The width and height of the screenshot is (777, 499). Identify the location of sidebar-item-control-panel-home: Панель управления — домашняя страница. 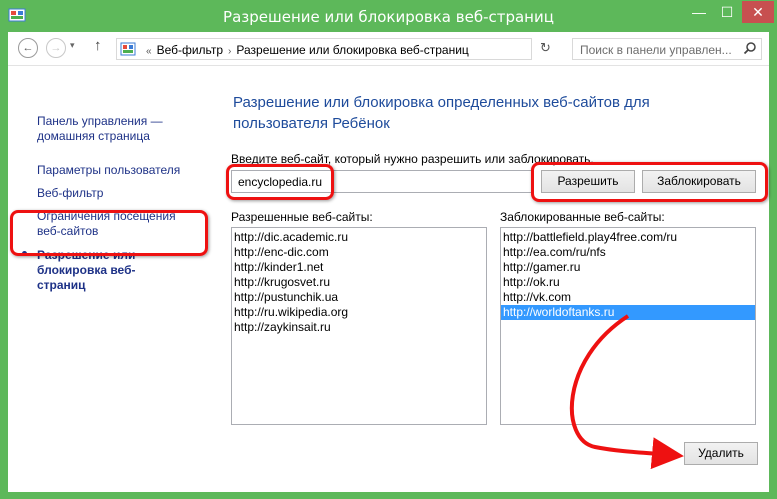
(117, 129).